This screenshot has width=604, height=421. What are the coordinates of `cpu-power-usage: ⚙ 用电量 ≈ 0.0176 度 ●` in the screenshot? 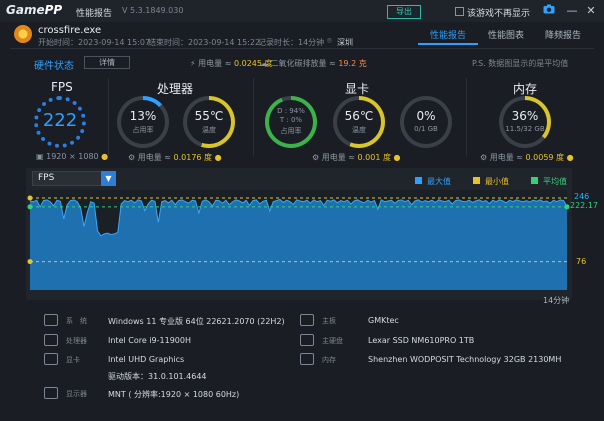 It's located at (175, 157).